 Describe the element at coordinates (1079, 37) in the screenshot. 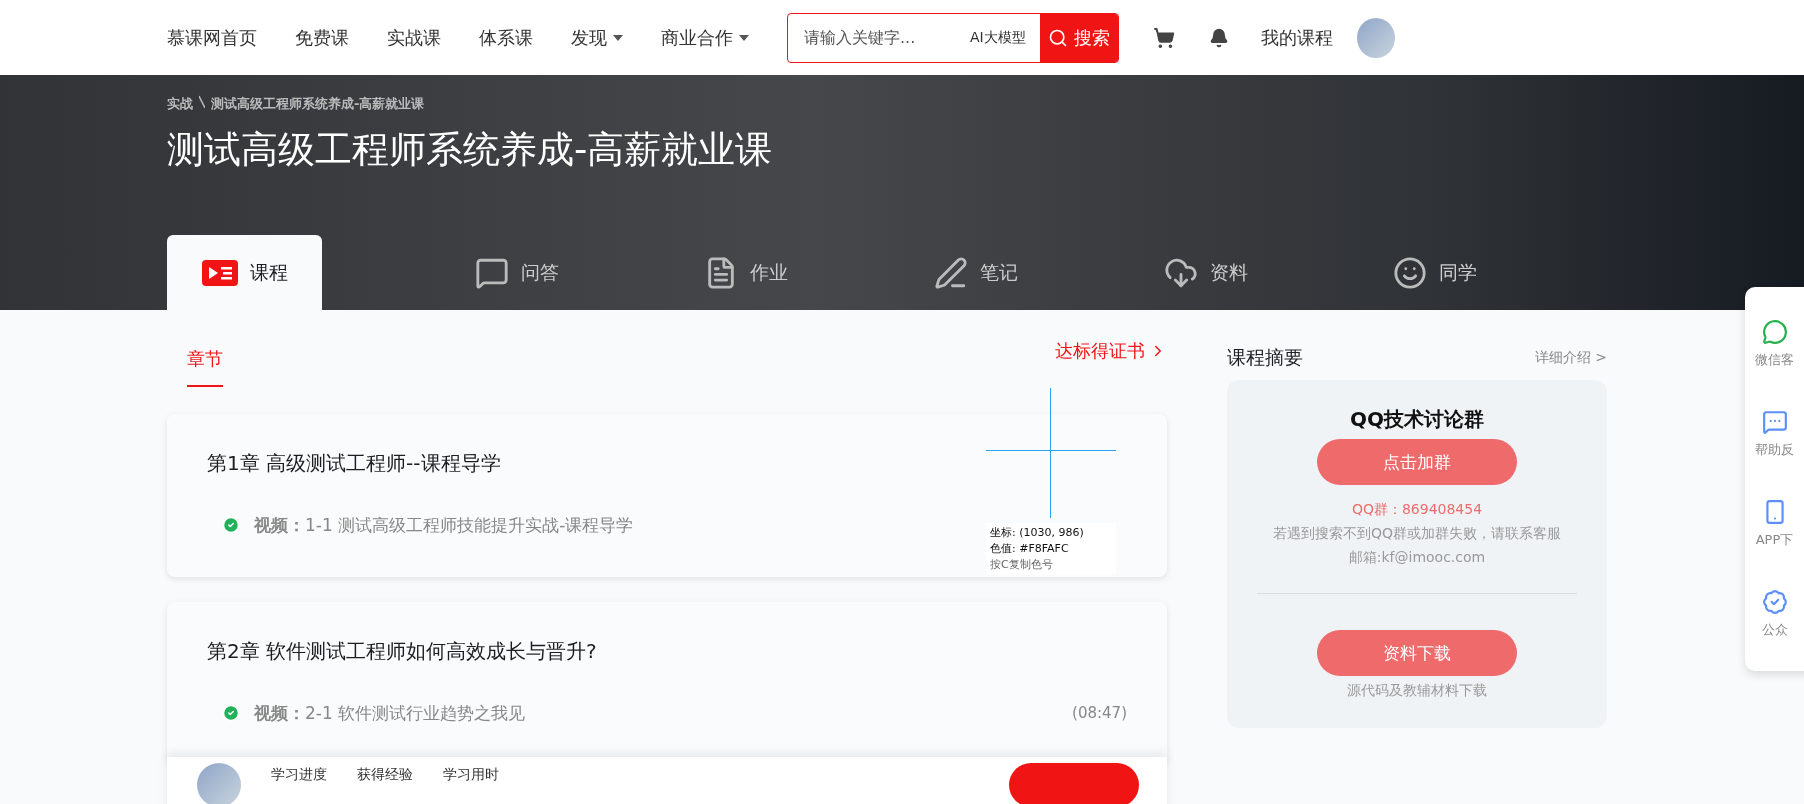

I see `search-button: 搜索` at that location.